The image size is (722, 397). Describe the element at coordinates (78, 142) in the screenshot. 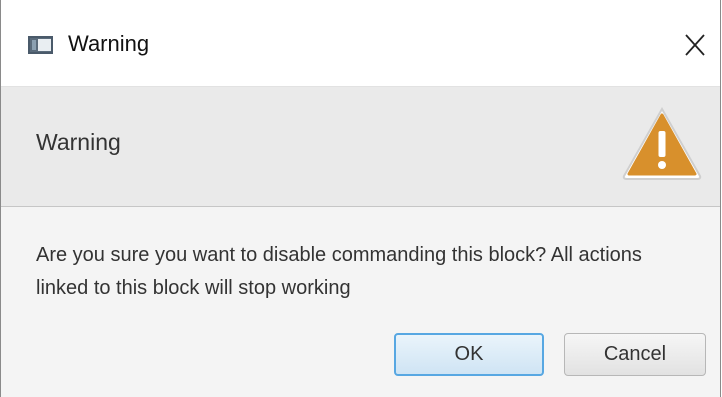

I see `header-text: Warning` at that location.